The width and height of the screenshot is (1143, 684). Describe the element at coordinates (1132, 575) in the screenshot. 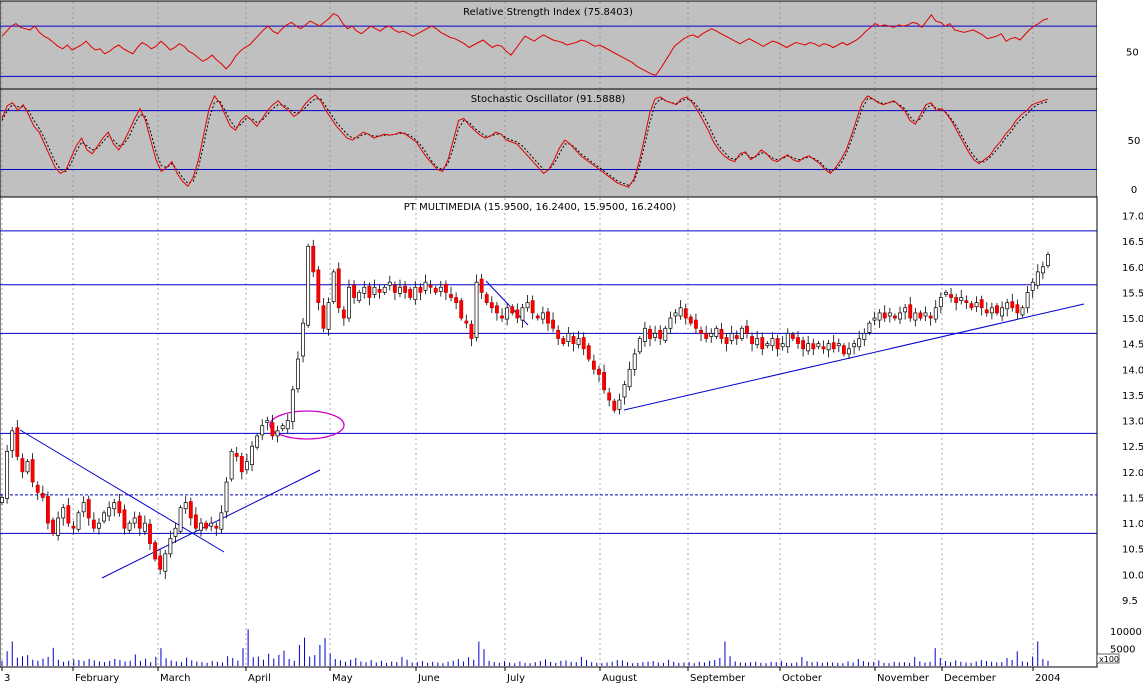

I see `price-tick-label: 10.0` at that location.